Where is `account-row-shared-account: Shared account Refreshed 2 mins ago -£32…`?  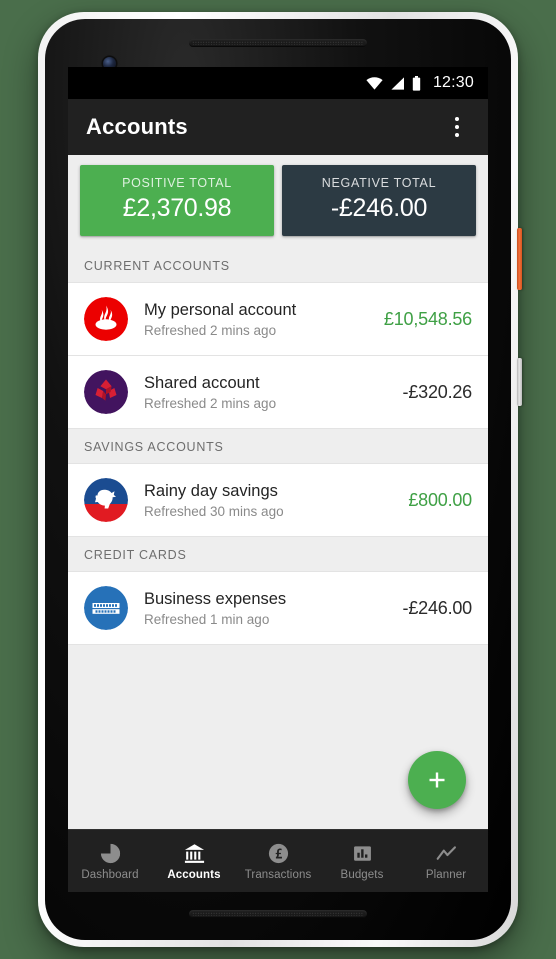 account-row-shared-account: Shared account Refreshed 2 mins ago -£32… is located at coordinates (278, 392).